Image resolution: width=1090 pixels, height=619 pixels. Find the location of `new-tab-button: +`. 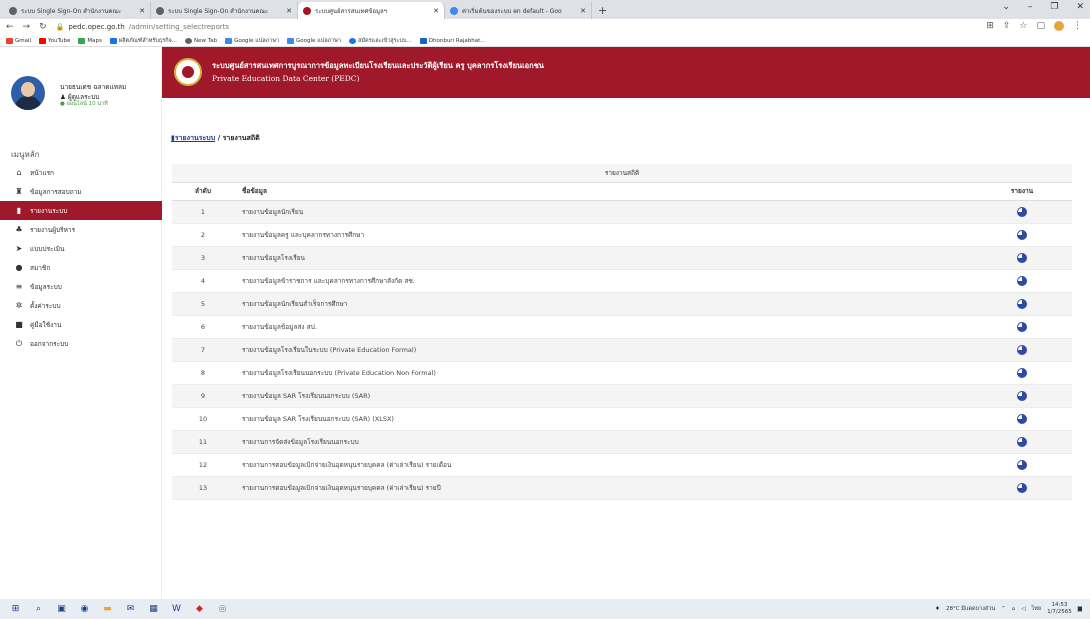

new-tab-button: + is located at coordinates (602, 11).